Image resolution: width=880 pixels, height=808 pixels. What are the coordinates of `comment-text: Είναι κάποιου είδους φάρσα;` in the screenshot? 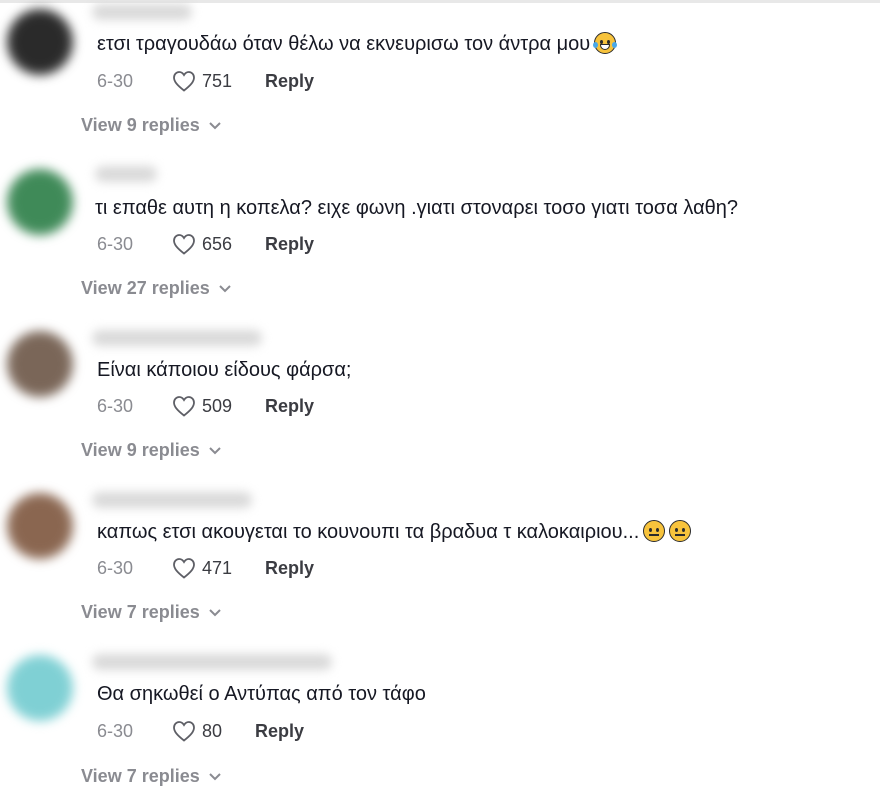 It's located at (224, 370).